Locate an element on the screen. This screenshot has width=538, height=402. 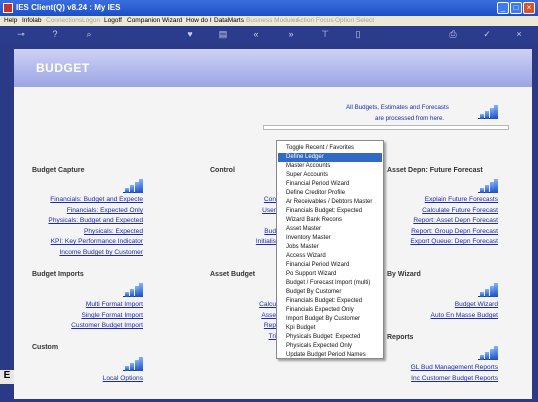
menu-item-financial-period-wizard: Financial Period Wizard is located at coordinates (330, 184).